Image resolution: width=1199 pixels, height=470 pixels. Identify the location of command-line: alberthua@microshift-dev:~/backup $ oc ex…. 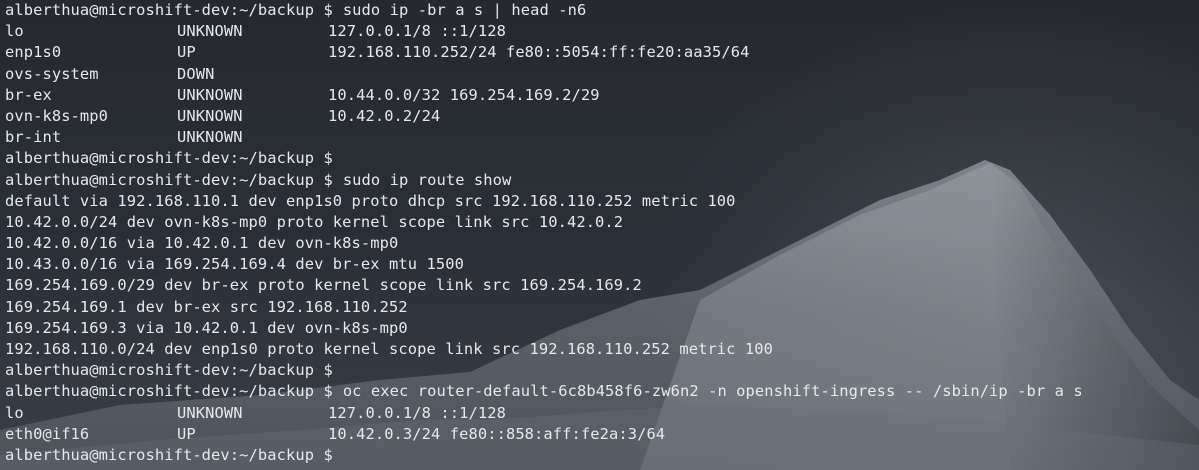
(544, 391).